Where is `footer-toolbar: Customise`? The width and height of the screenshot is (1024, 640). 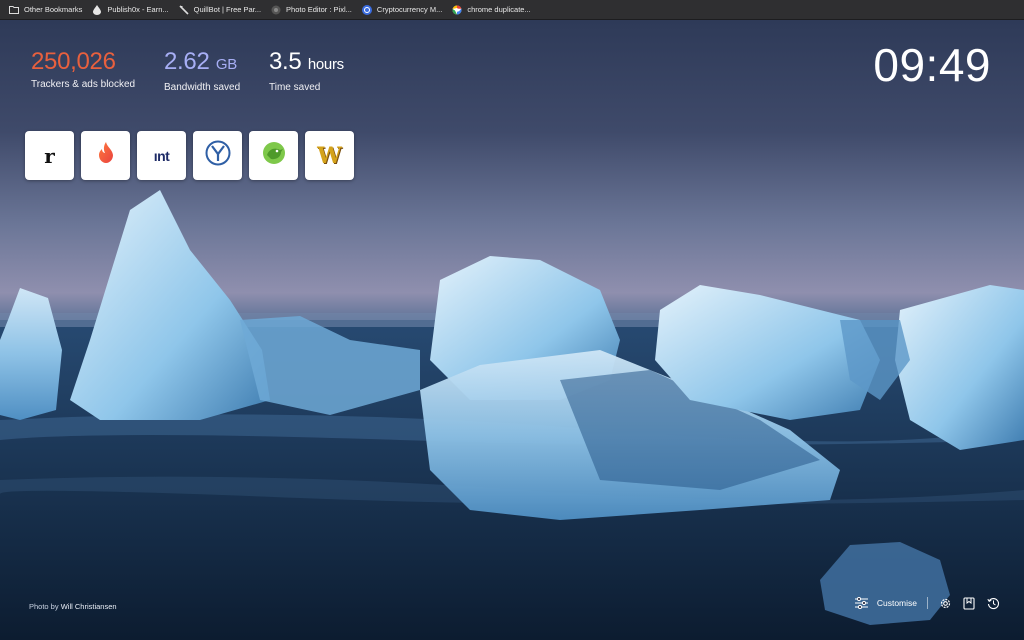 footer-toolbar: Customise is located at coordinates (927, 603).